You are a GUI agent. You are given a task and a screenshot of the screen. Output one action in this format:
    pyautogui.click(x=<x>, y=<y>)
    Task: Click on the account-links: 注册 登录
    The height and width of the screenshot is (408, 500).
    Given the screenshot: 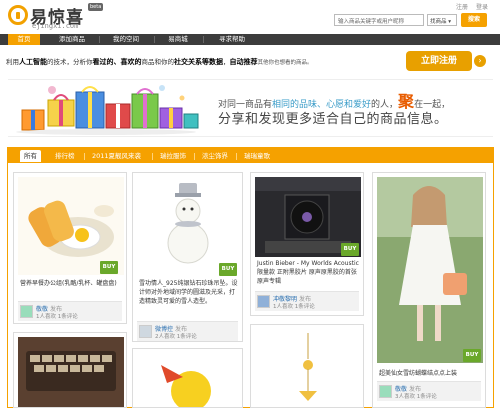 What is the action you would take?
    pyautogui.click(x=469, y=6)
    